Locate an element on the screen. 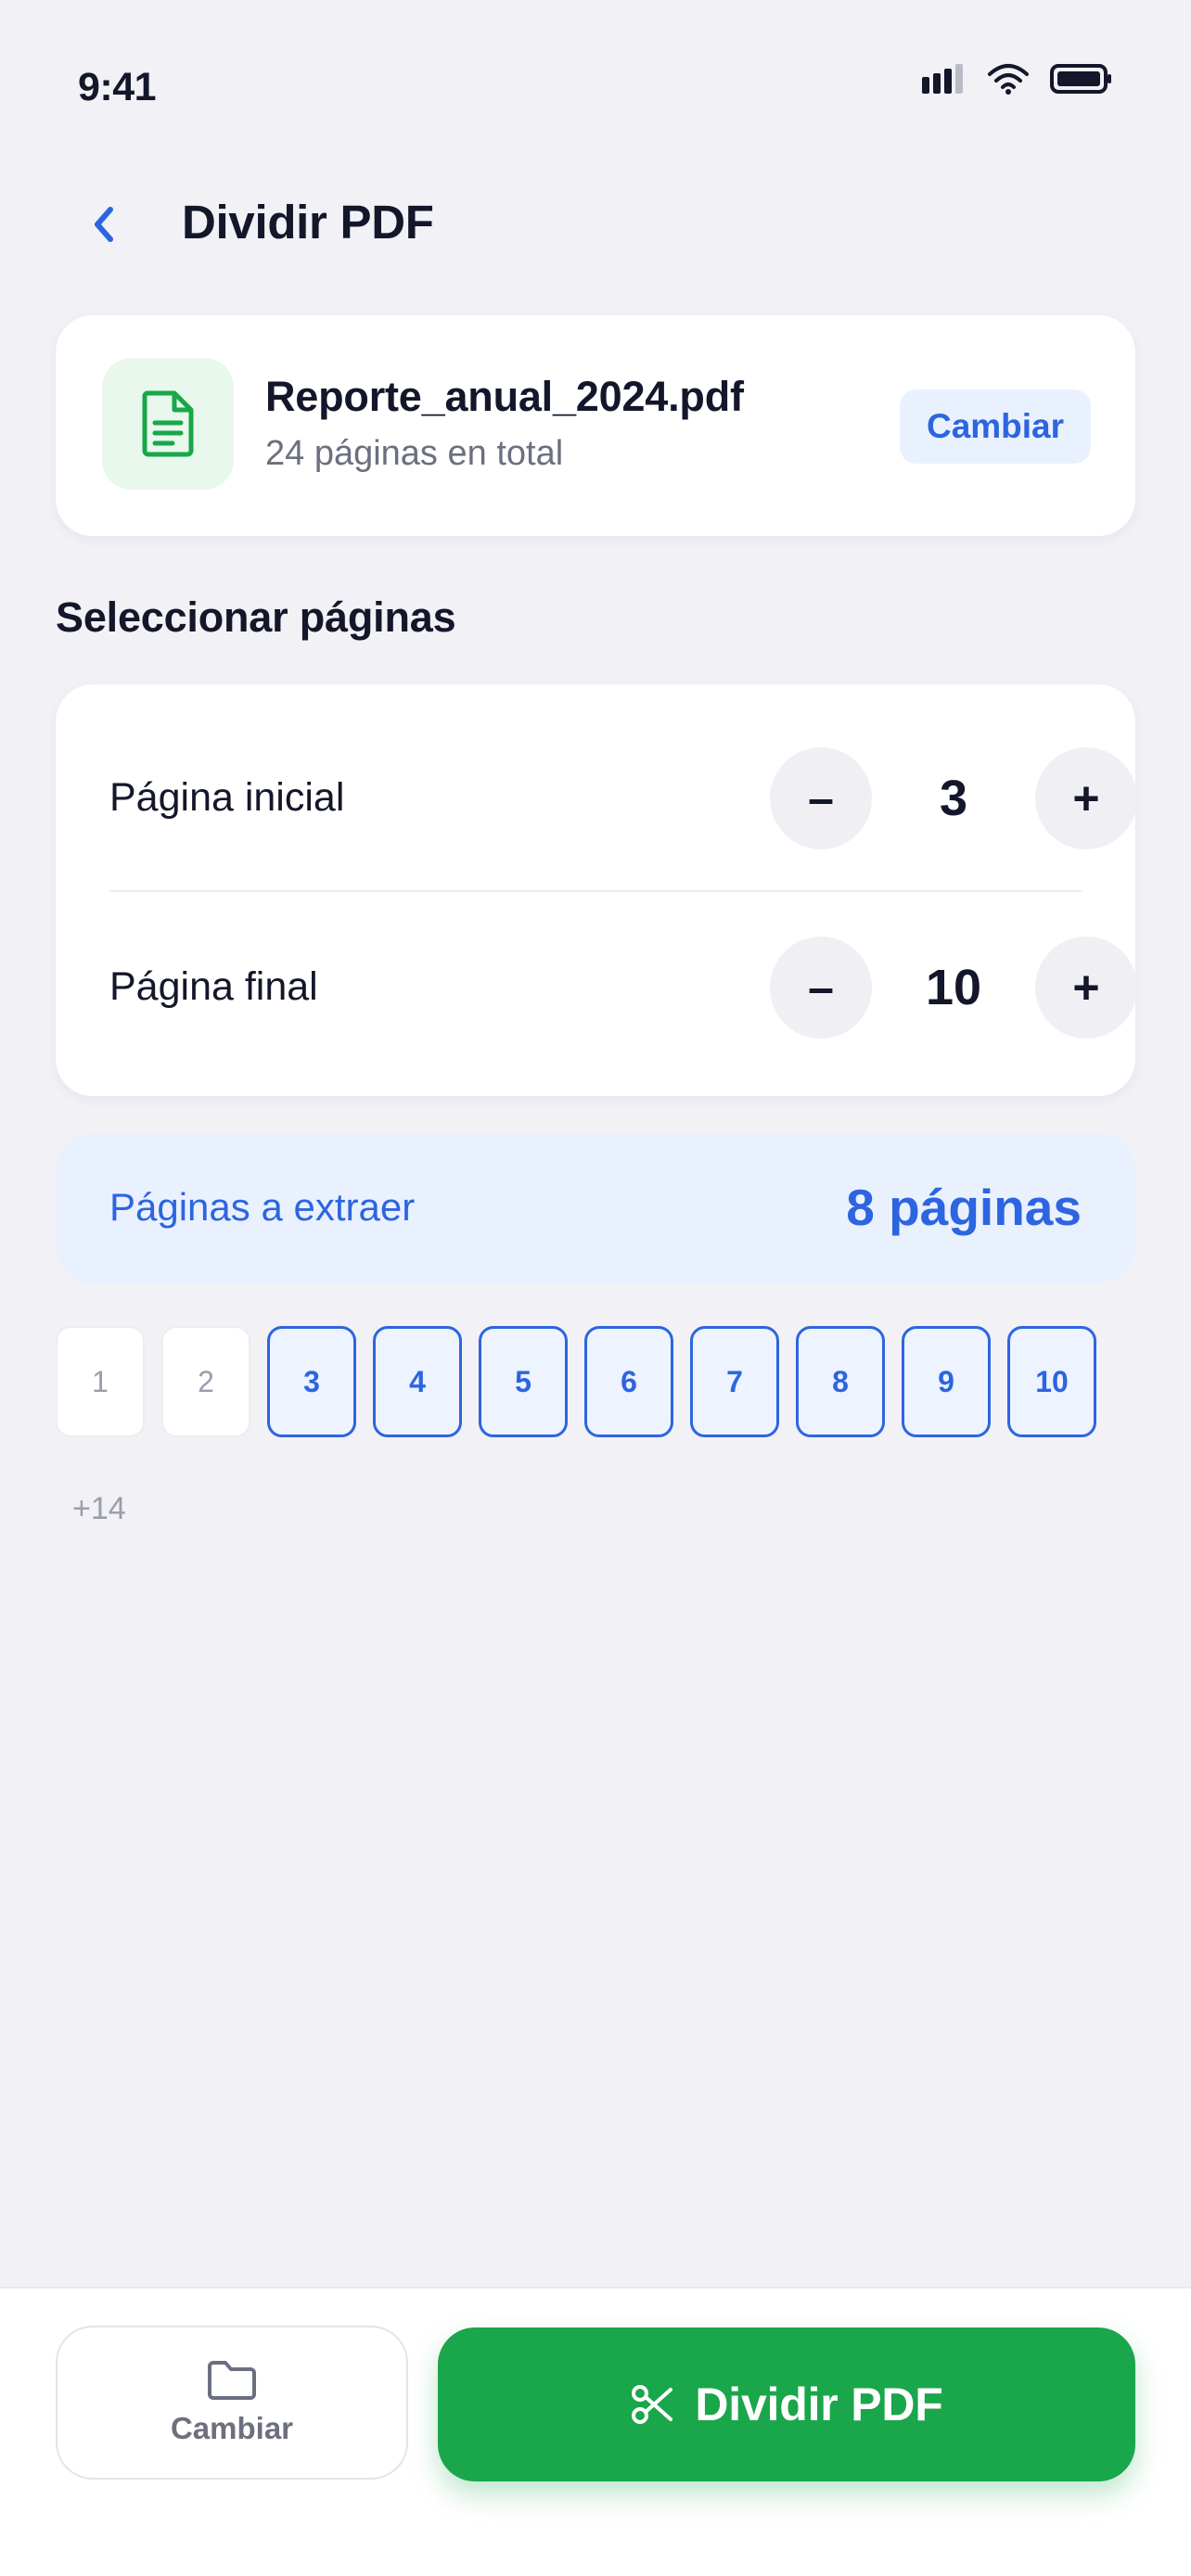 The width and height of the screenshot is (1191, 2576). battery-icon is located at coordinates (1080, 79).